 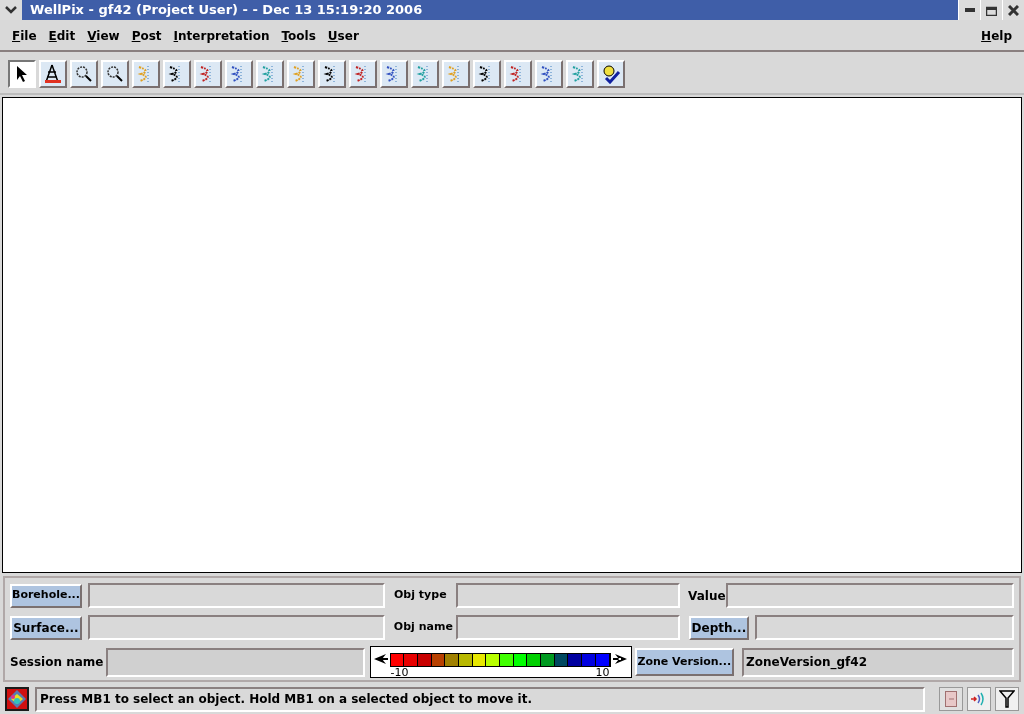 I want to click on status-message: Press MB1 to select an object. Hold MB1 on a selected object to move it., so click(x=480, y=699).